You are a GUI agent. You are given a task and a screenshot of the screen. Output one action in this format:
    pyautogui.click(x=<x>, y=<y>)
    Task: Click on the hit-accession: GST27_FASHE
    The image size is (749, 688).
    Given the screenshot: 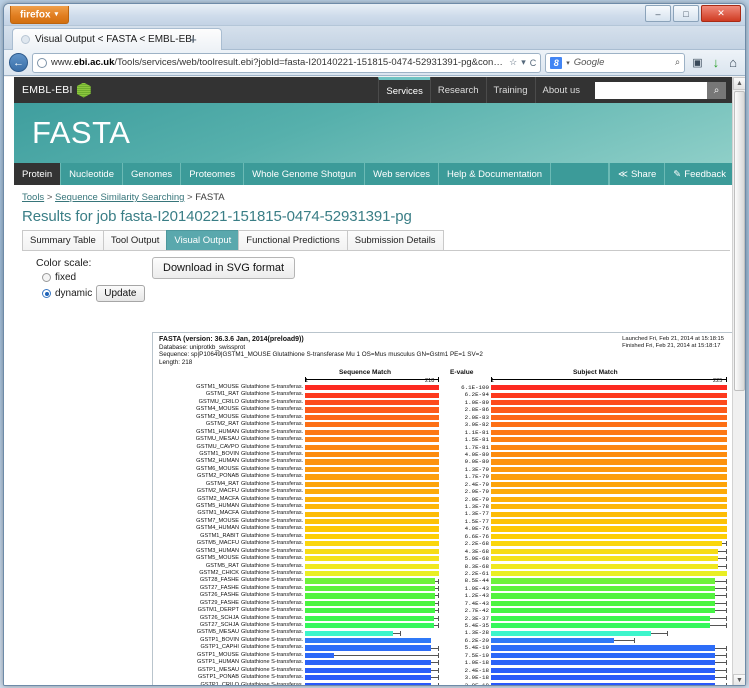 What is the action you would take?
    pyautogui.click(x=196, y=588)
    